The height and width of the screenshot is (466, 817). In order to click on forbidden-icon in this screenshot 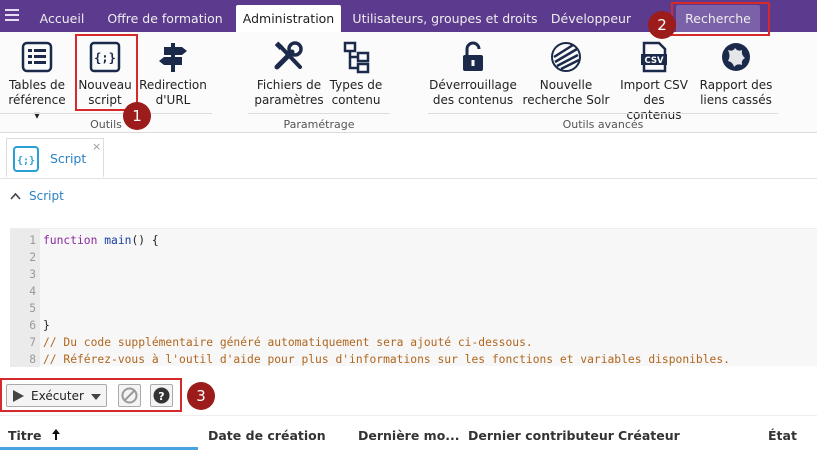, I will do `click(129, 395)`.